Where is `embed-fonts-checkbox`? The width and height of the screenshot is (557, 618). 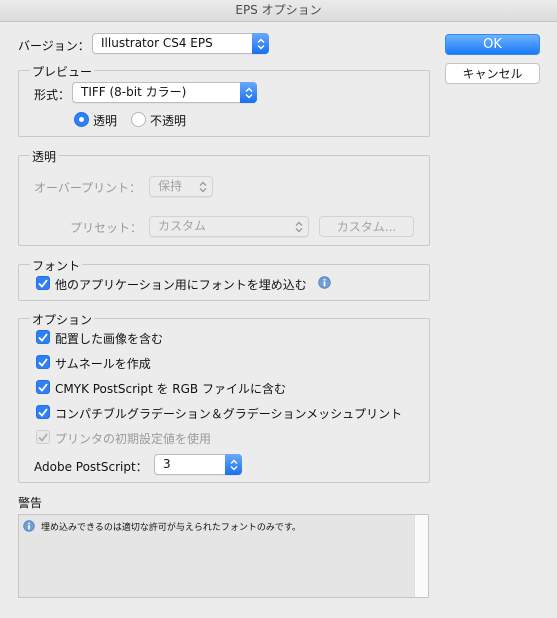 embed-fonts-checkbox is located at coordinates (43, 283).